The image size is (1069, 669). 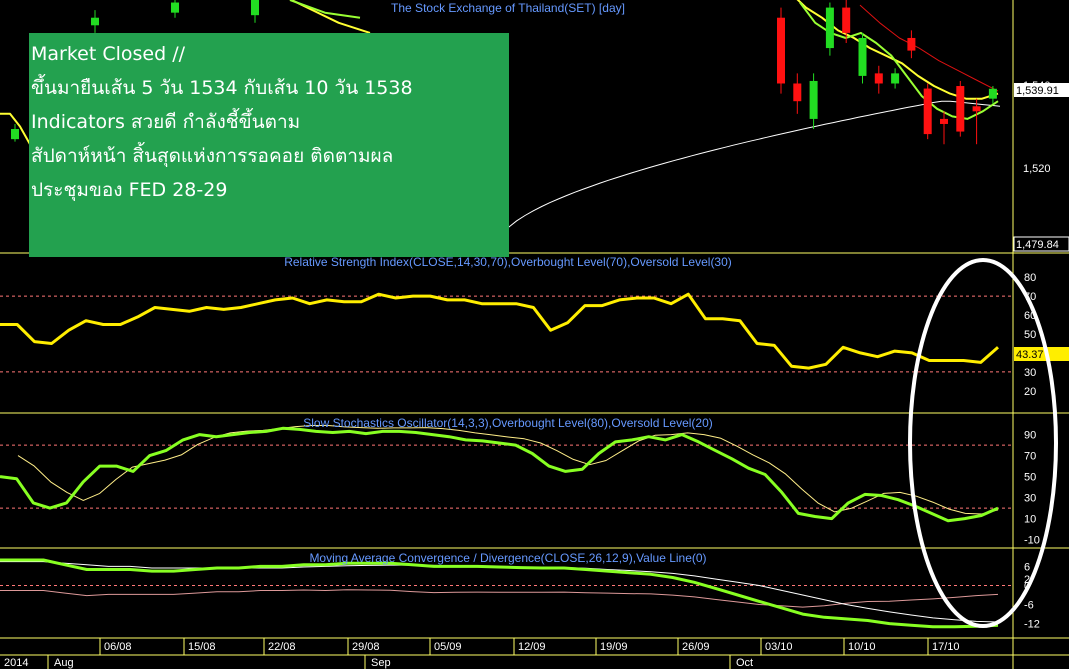 What do you see at coordinates (1037, 91) in the screenshot?
I see `last-price-label: 1,539.91` at bounding box center [1037, 91].